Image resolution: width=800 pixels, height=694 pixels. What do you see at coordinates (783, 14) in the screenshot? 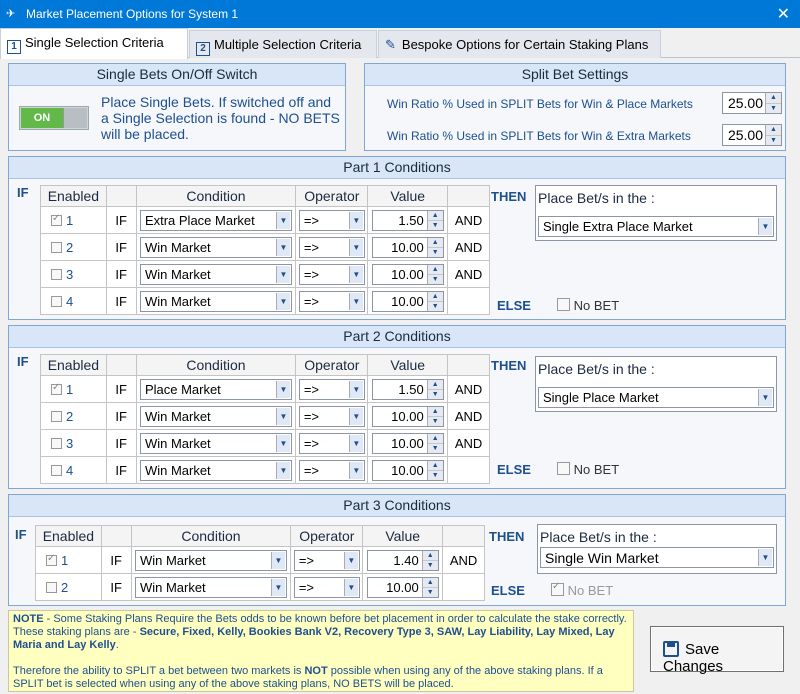
I see `close-icon: ✕` at bounding box center [783, 14].